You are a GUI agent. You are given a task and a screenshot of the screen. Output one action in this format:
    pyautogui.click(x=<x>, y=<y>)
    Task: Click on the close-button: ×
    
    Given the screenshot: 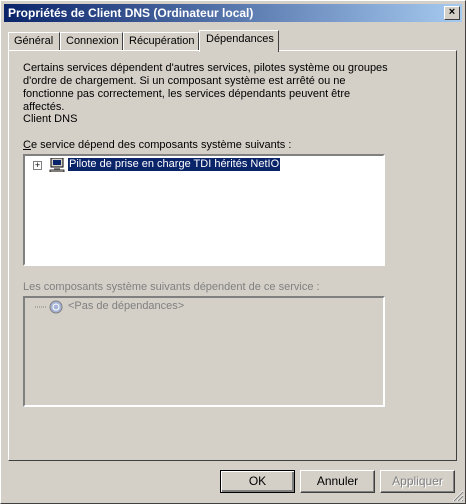 What is the action you would take?
    pyautogui.click(x=452, y=13)
    